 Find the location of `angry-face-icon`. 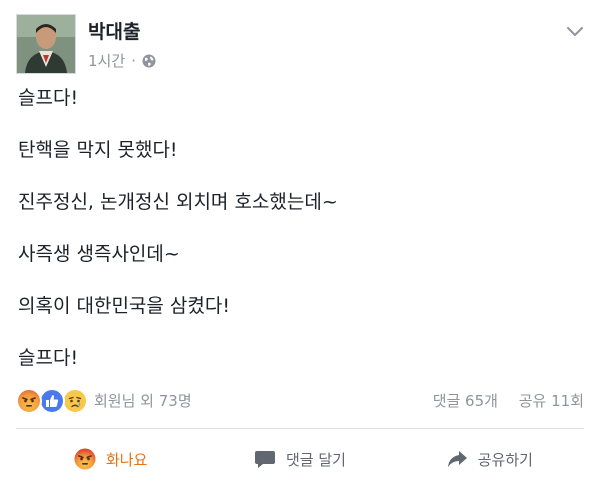

angry-face-icon is located at coordinates (85, 459).